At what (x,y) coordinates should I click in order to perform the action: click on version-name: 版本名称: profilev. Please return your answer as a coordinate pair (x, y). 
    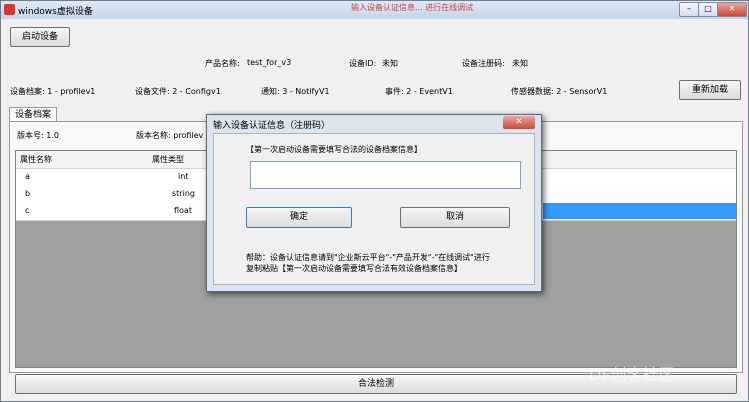
    Looking at the image, I should click on (170, 135).